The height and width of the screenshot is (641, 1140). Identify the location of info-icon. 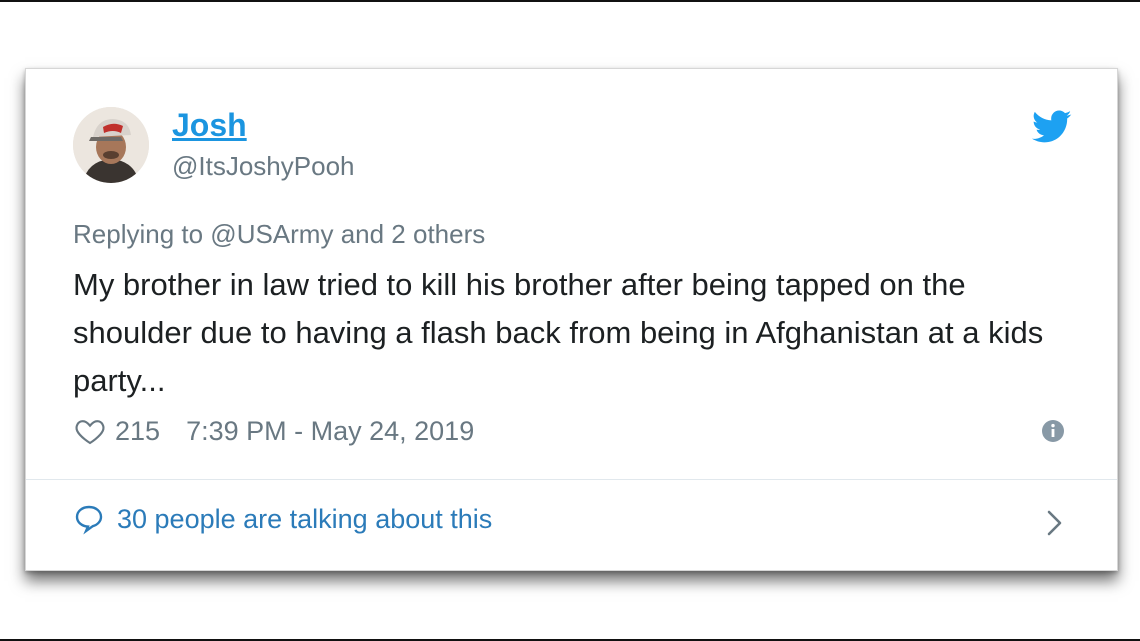
(1053, 431).